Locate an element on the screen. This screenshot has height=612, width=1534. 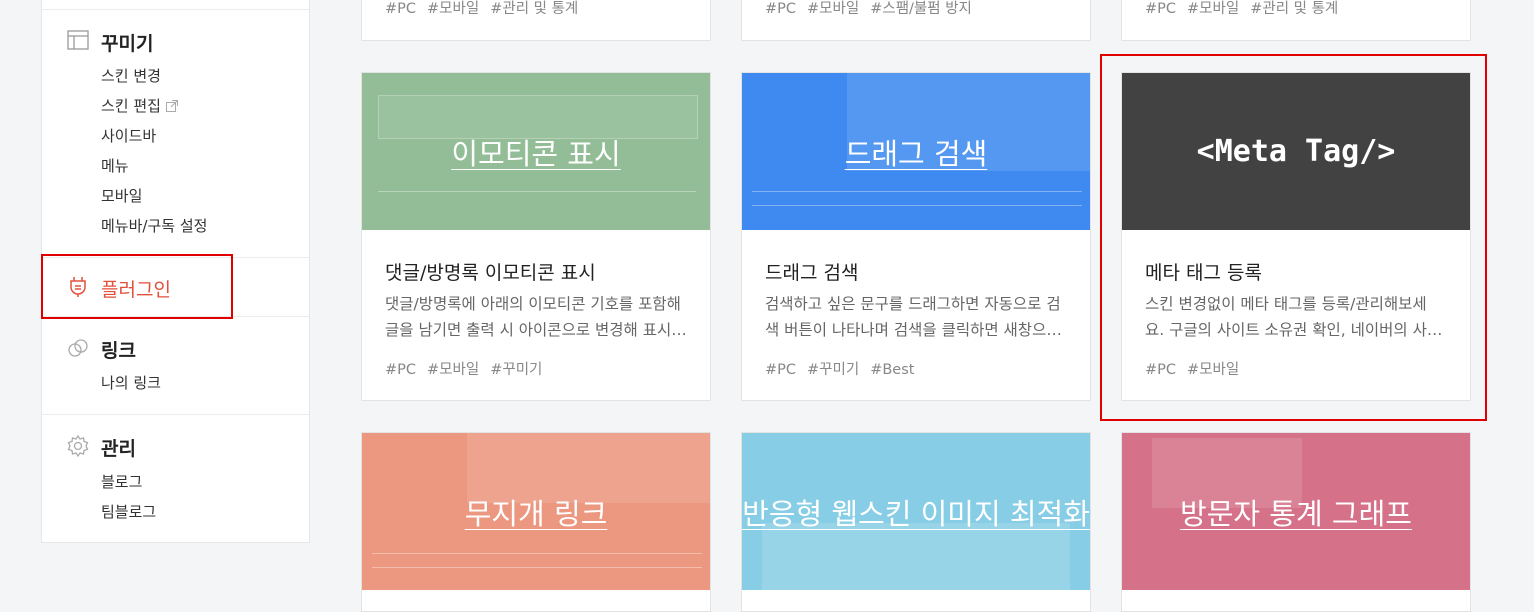
thumbnail-title: 반응형 웹스킨 이미지 최적화 is located at coordinates (916, 513).